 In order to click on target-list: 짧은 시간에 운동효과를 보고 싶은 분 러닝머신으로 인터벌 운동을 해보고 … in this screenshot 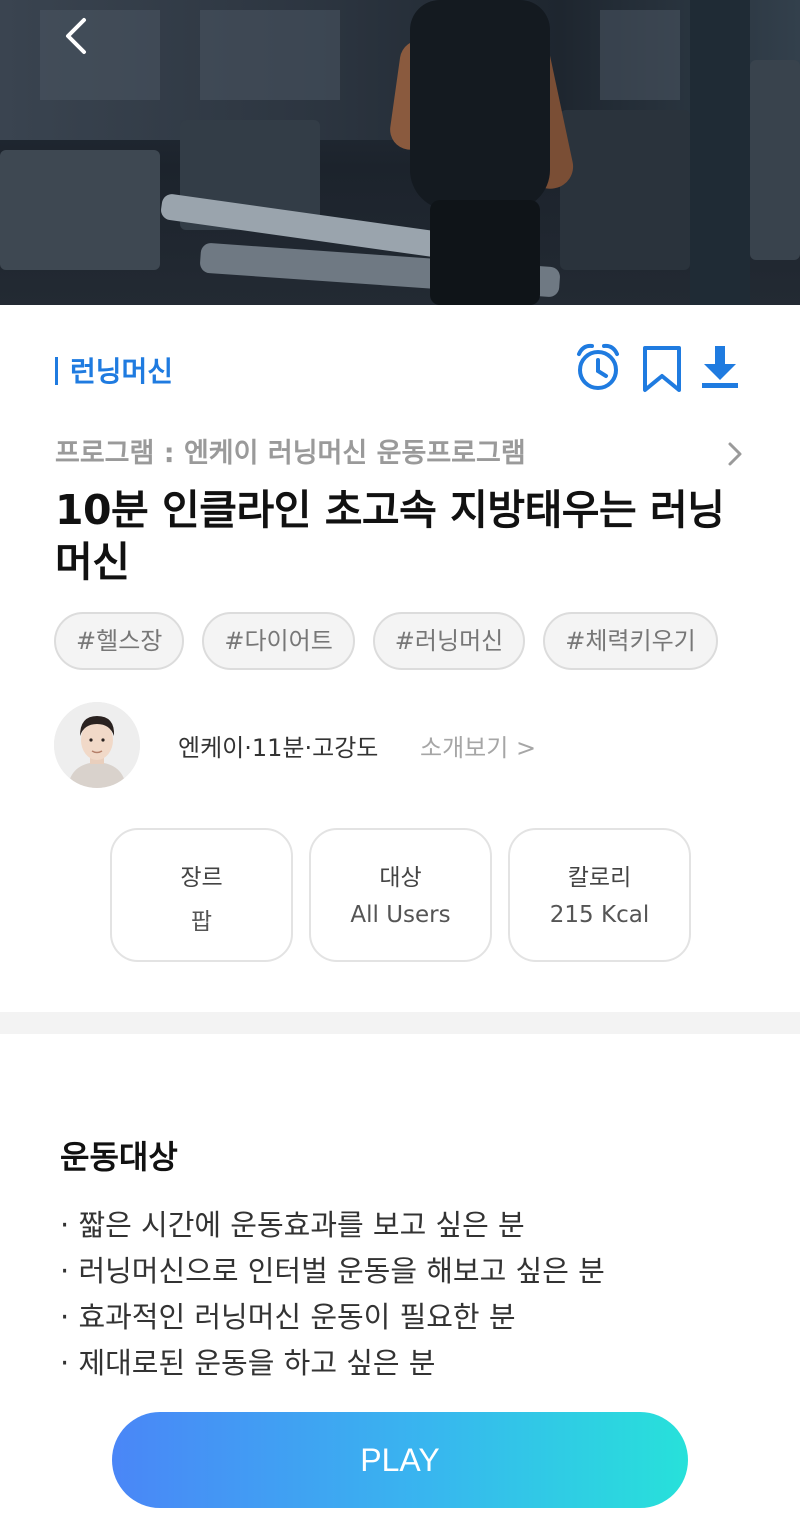, I will do `click(332, 1294)`.